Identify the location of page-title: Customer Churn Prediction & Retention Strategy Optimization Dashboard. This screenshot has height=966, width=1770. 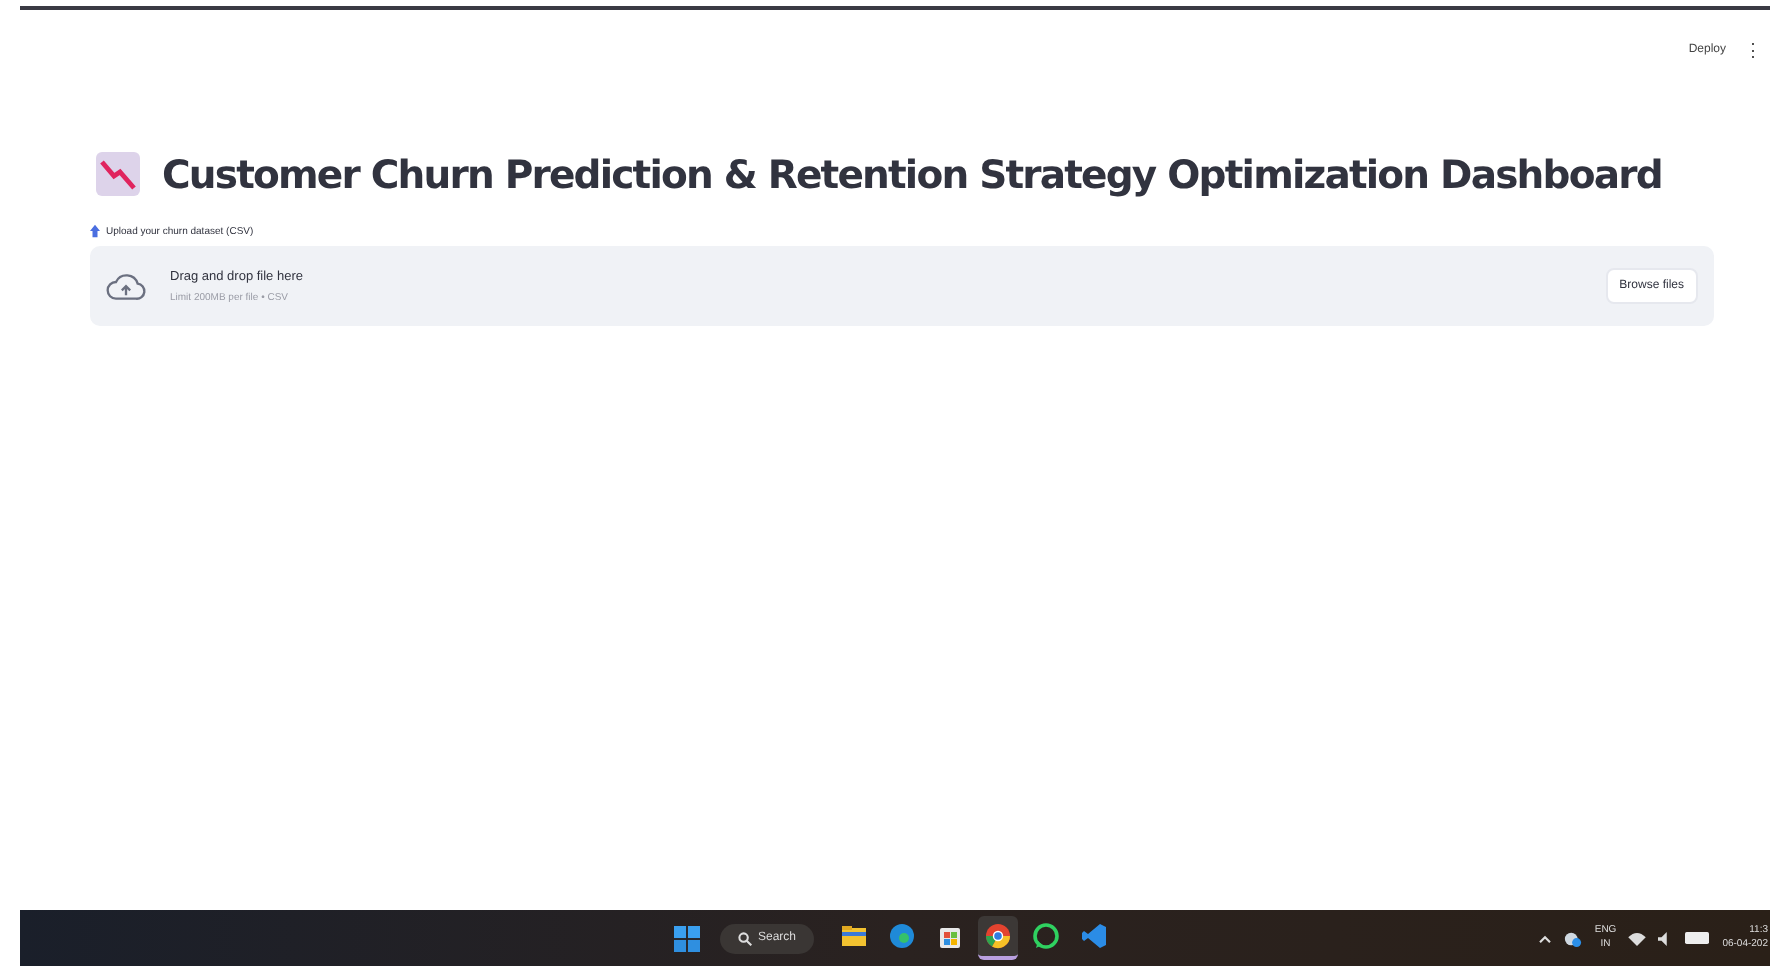
(912, 174).